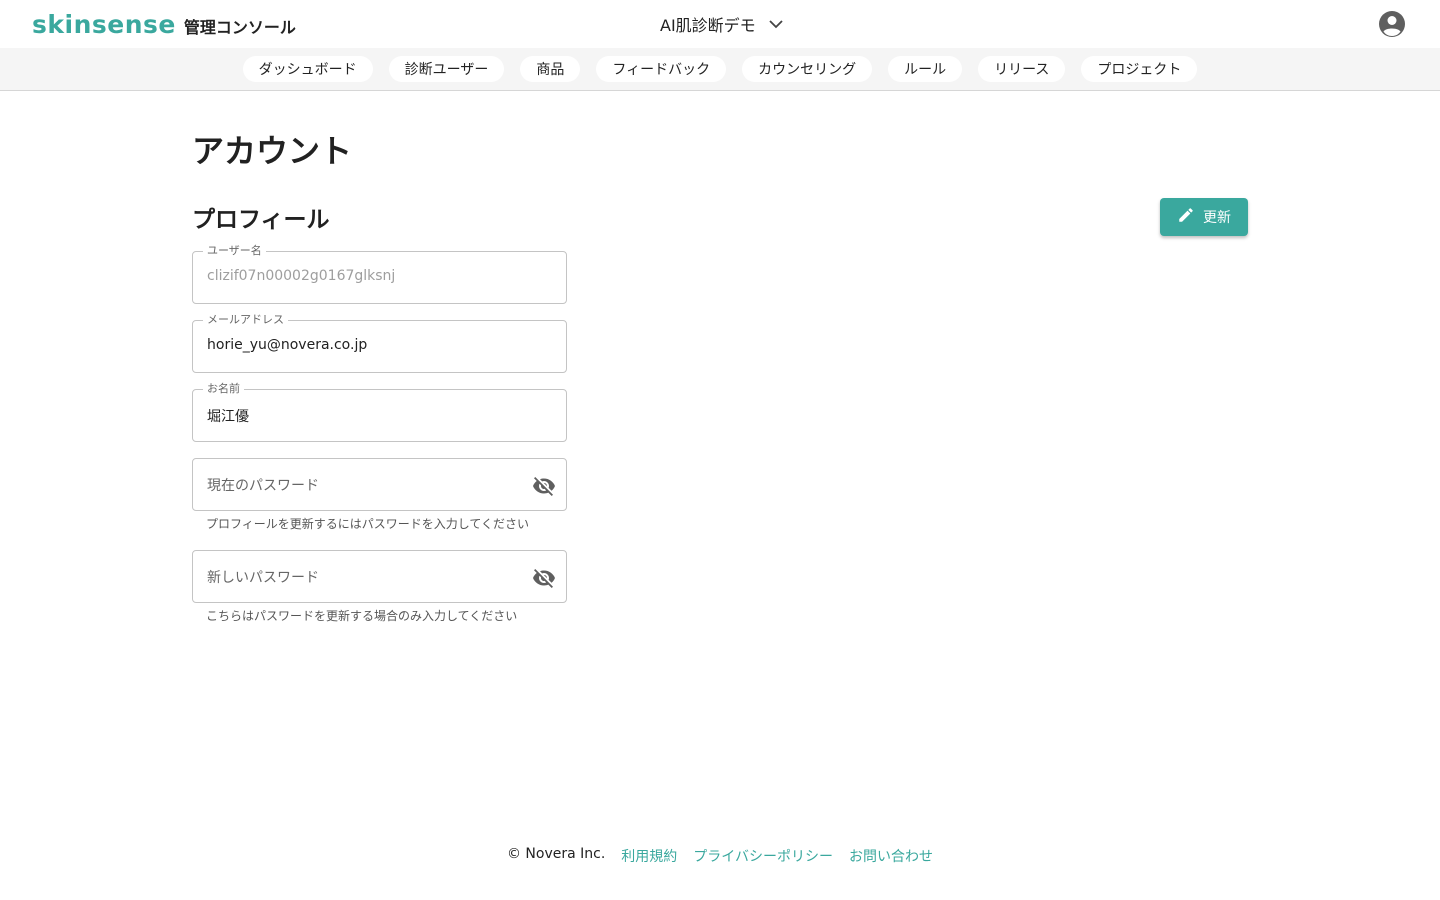 The image size is (1440, 900). I want to click on nav-item-feedback: フィードバック, so click(661, 69).